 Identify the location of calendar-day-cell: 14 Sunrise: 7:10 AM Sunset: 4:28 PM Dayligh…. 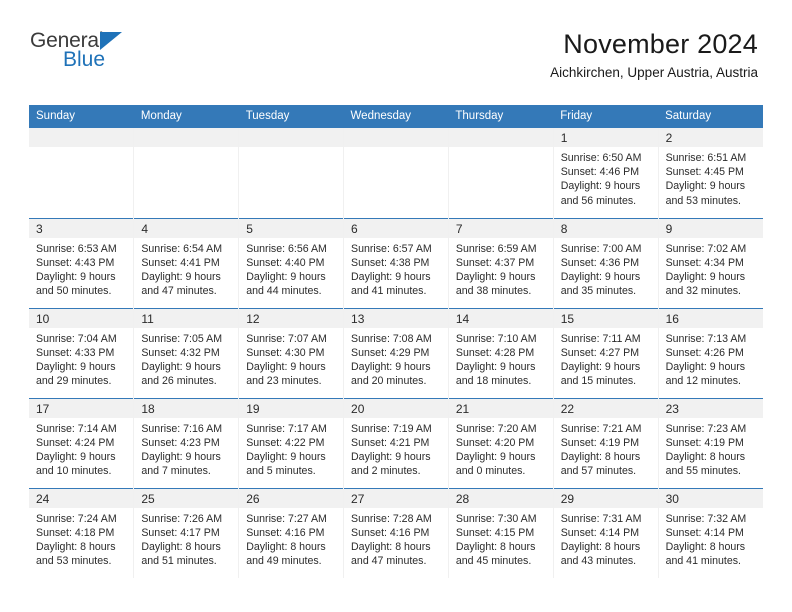
(501, 352).